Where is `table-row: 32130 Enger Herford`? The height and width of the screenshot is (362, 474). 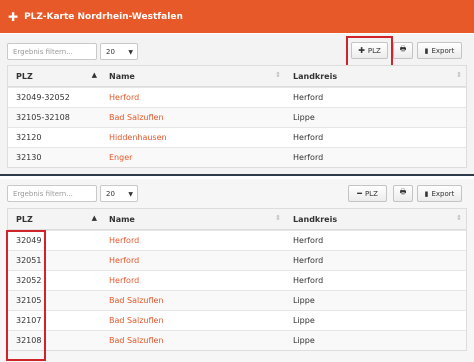 table-row: 32130 Enger Herford is located at coordinates (237, 157).